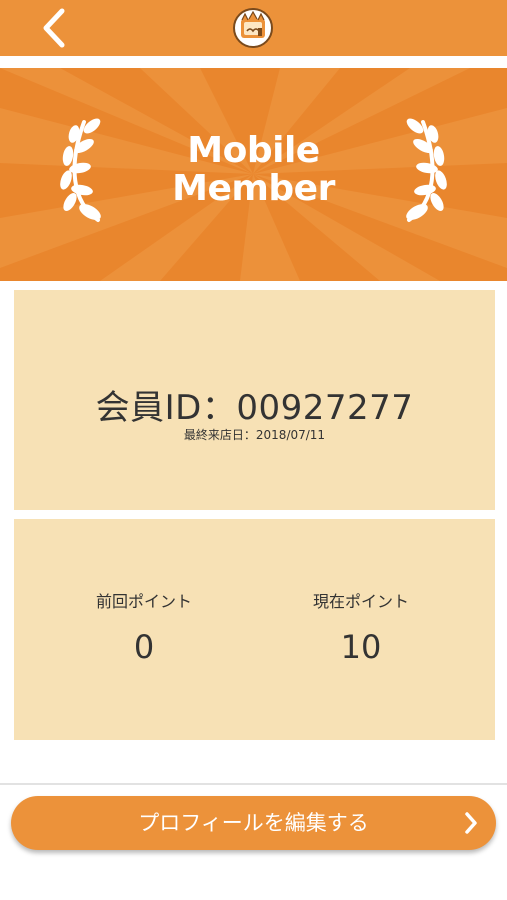  What do you see at coordinates (144, 647) in the screenshot?
I see `previous-points-value: 0` at bounding box center [144, 647].